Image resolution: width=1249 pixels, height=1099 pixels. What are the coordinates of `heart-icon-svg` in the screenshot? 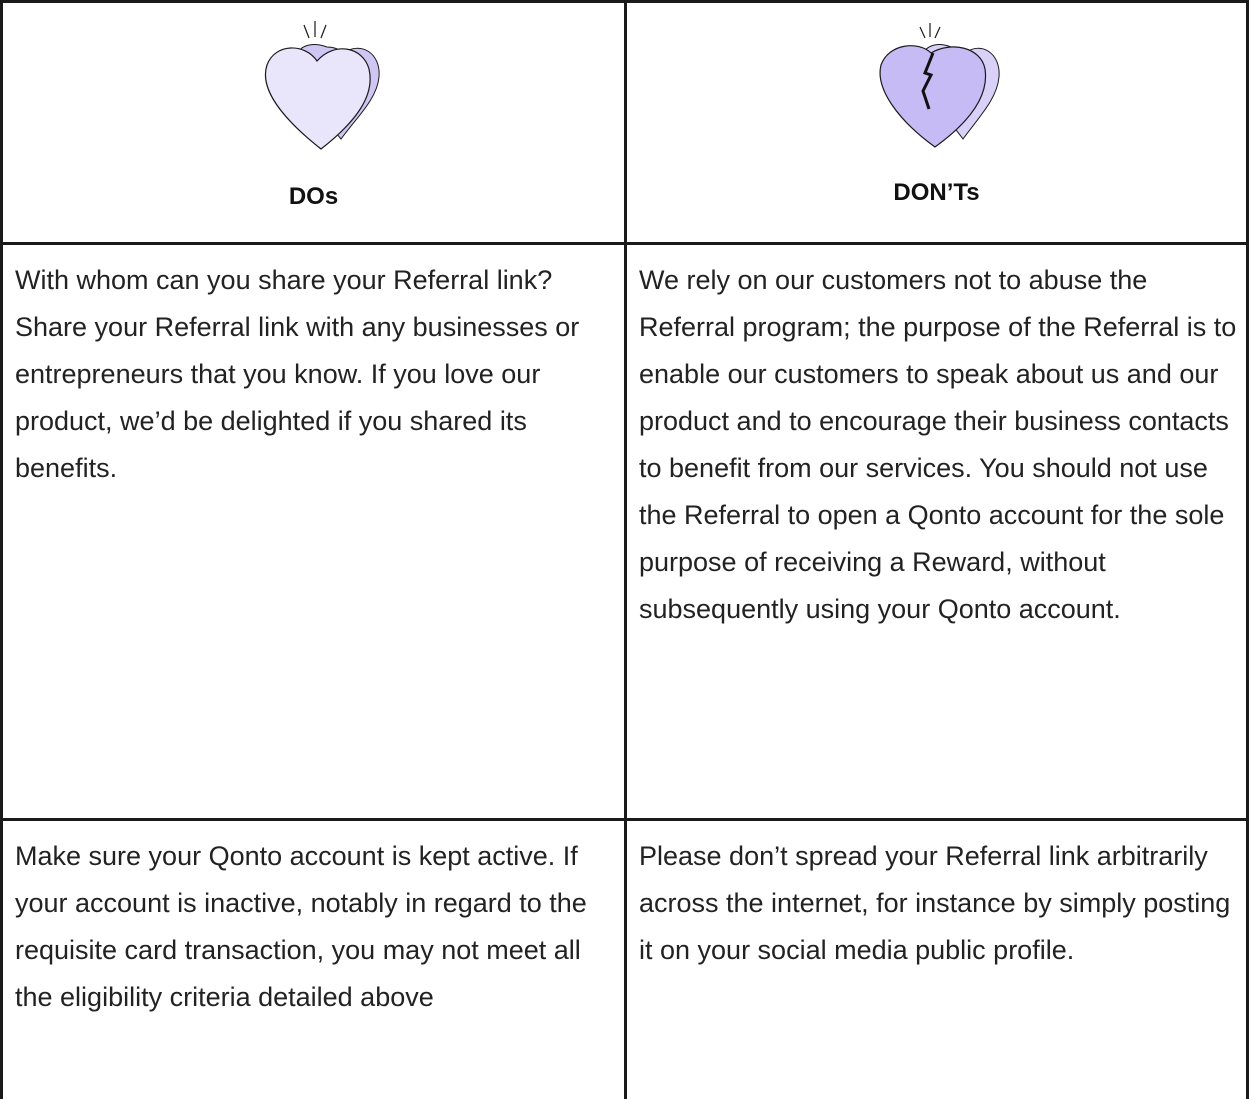 It's located at (322, 85).